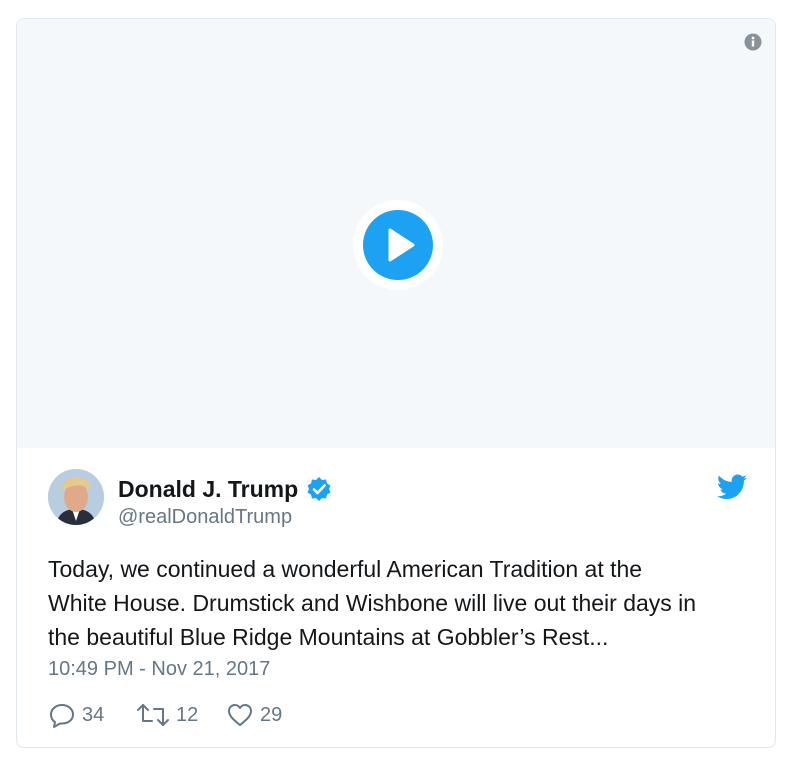 This screenshot has height=768, width=799. What do you see at coordinates (208, 489) in the screenshot?
I see `author-name: Donald J. Trump` at bounding box center [208, 489].